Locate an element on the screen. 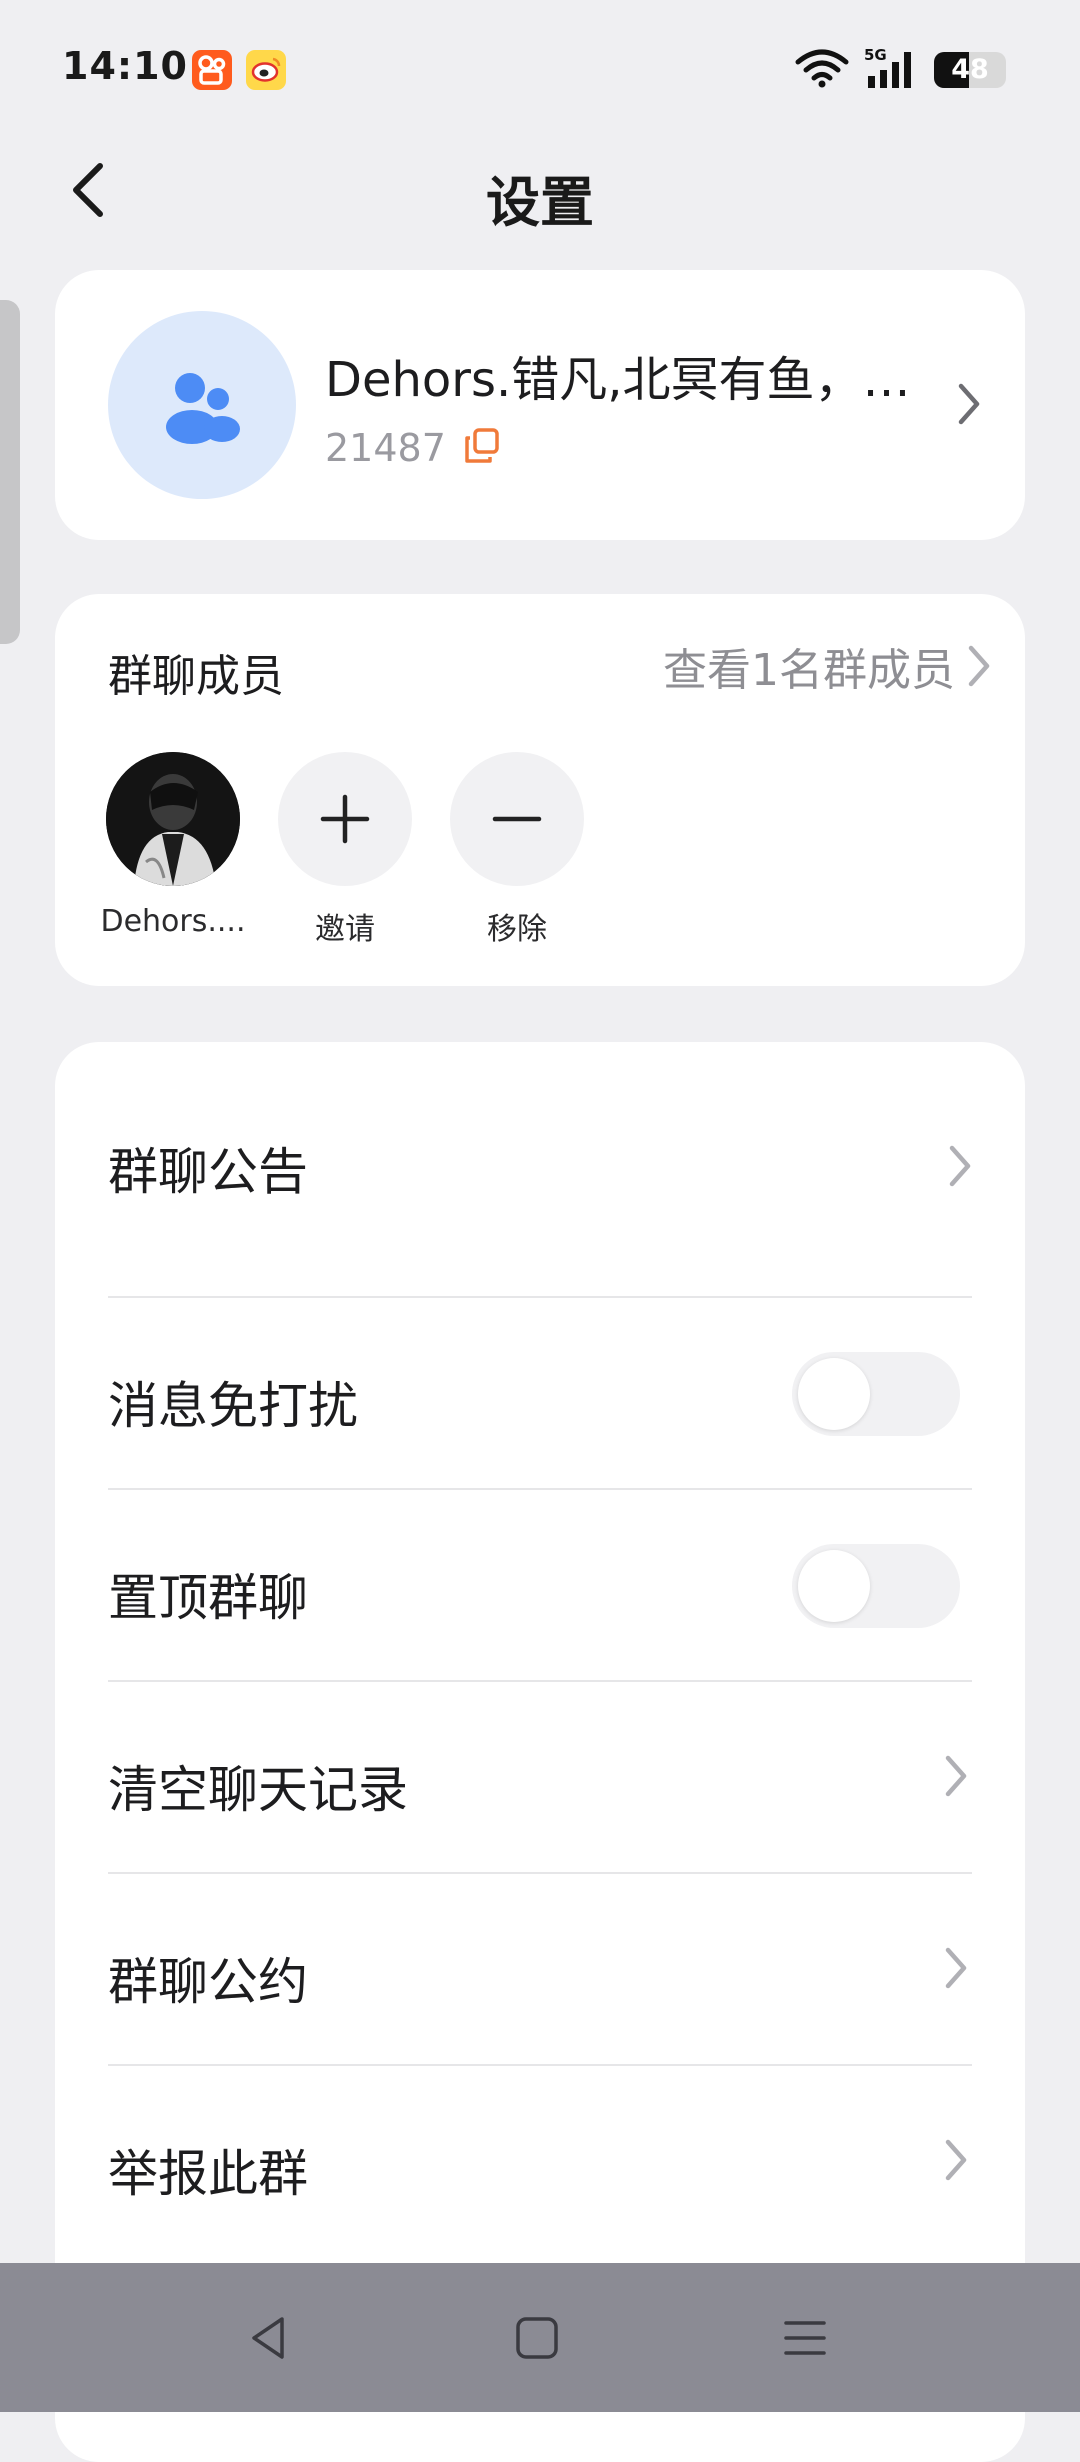 The width and height of the screenshot is (1080, 2462). battery-icon: 48 is located at coordinates (970, 70).